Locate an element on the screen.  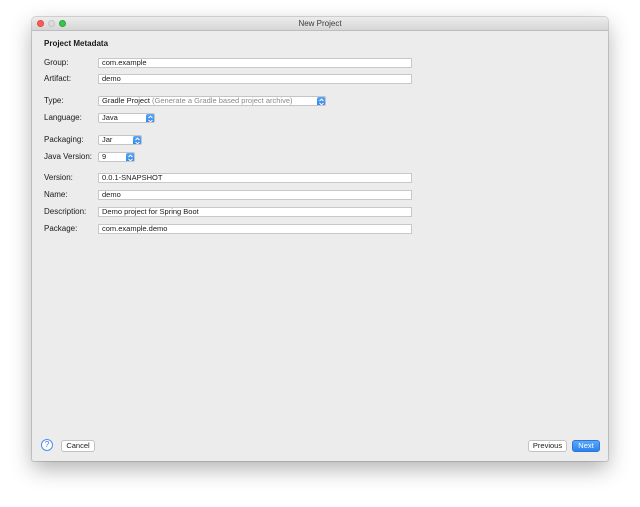
language-value: Java is located at coordinates (110, 117).